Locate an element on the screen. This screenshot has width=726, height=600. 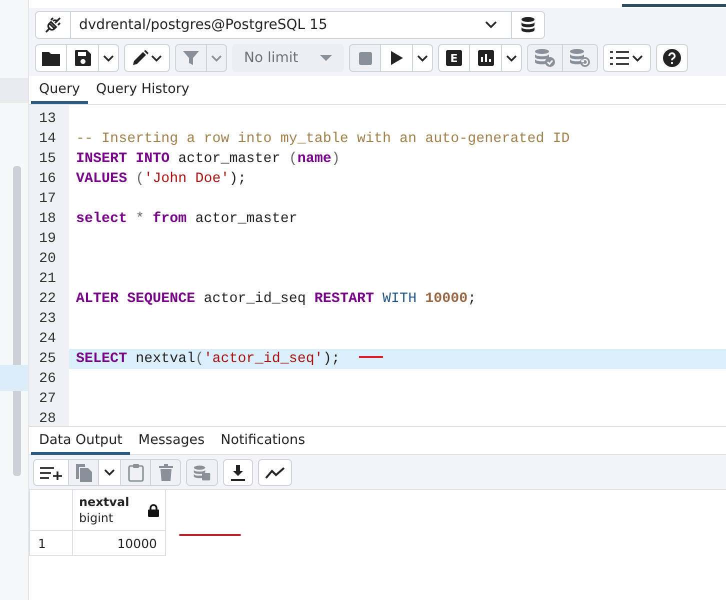
line-number: 20 is located at coordinates (48, 259).